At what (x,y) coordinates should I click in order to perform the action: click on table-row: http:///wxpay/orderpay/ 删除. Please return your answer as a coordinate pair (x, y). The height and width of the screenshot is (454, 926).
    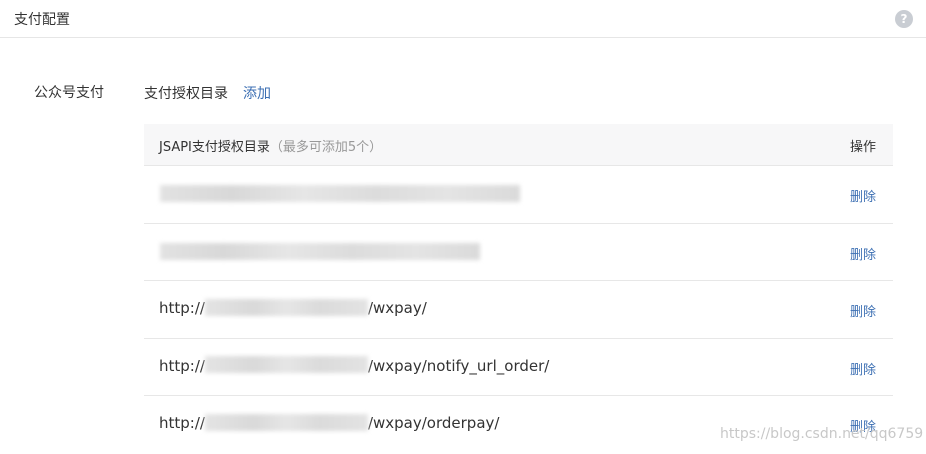
    Looking at the image, I should click on (518, 425).